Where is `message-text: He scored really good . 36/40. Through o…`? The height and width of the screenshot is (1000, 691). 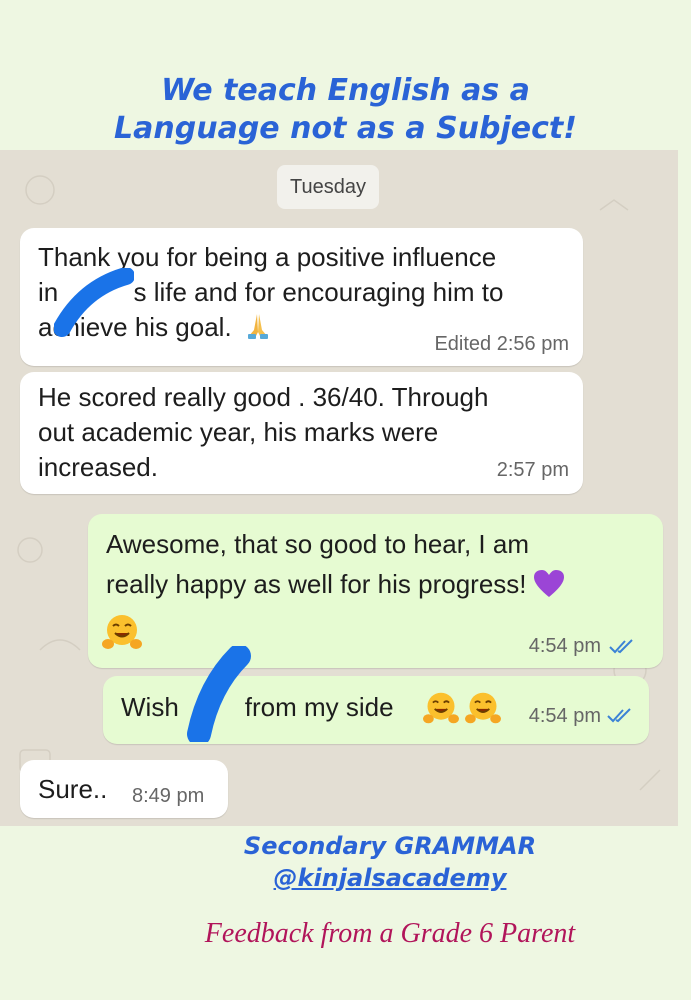
message-text: He scored really good . 36/40. Through o… is located at coordinates (263, 432).